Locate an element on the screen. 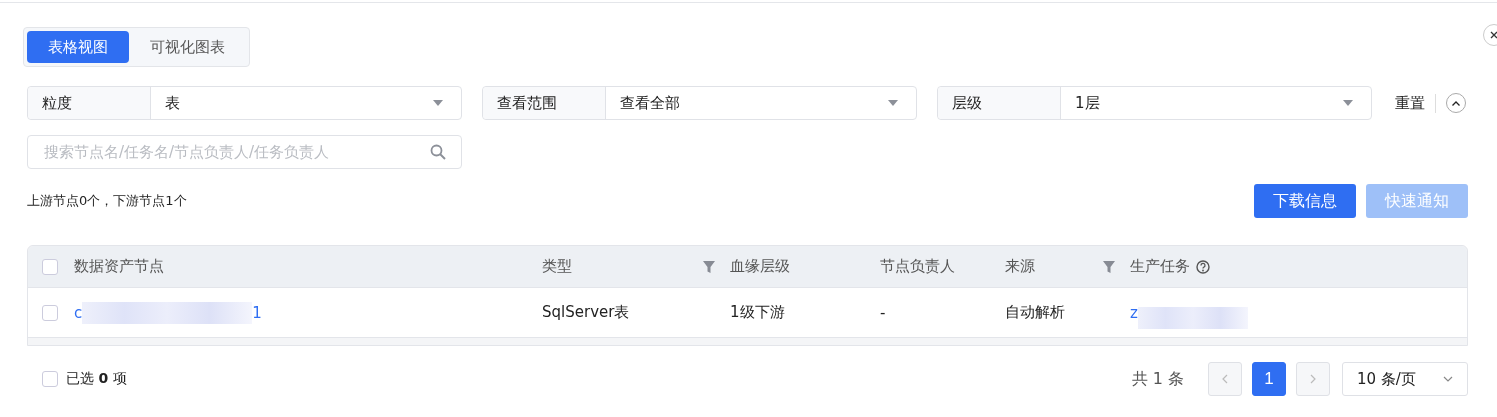  page-button: 1 is located at coordinates (1269, 379).